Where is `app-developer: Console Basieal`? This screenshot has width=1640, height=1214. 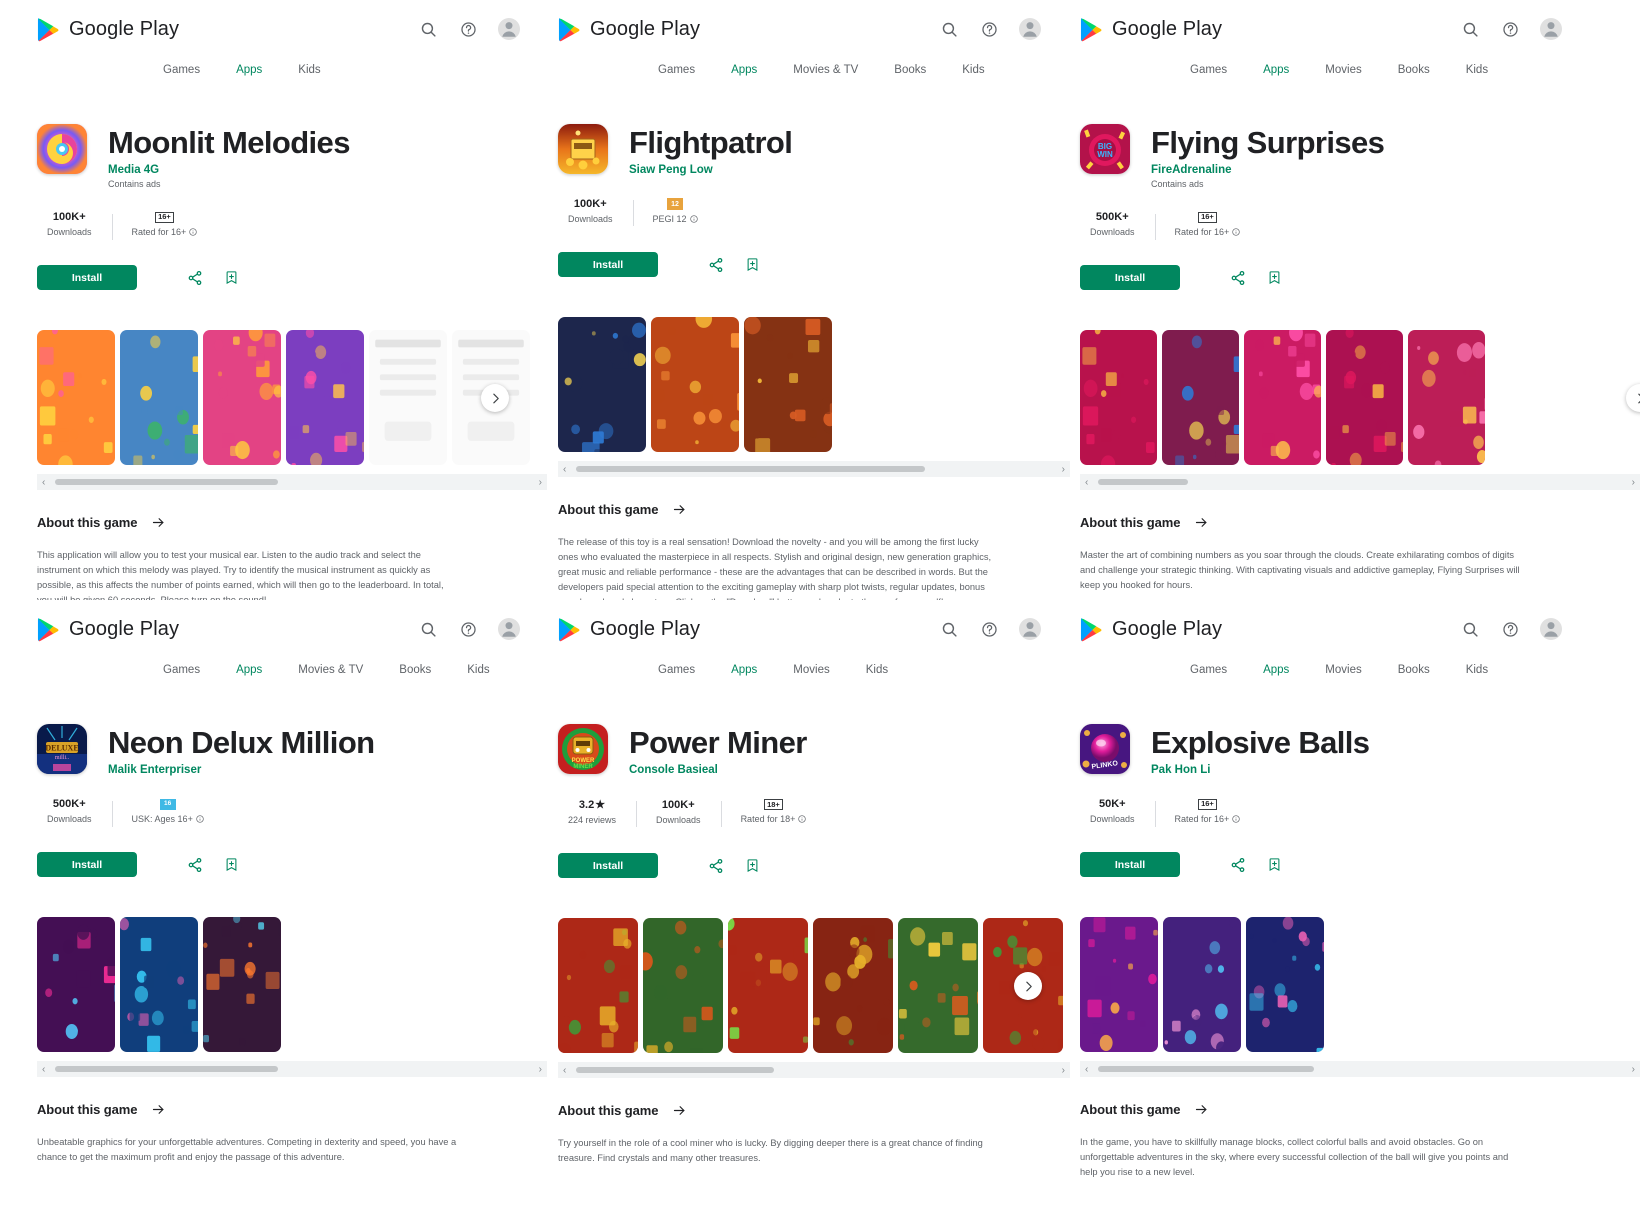 app-developer: Console Basieal is located at coordinates (718, 770).